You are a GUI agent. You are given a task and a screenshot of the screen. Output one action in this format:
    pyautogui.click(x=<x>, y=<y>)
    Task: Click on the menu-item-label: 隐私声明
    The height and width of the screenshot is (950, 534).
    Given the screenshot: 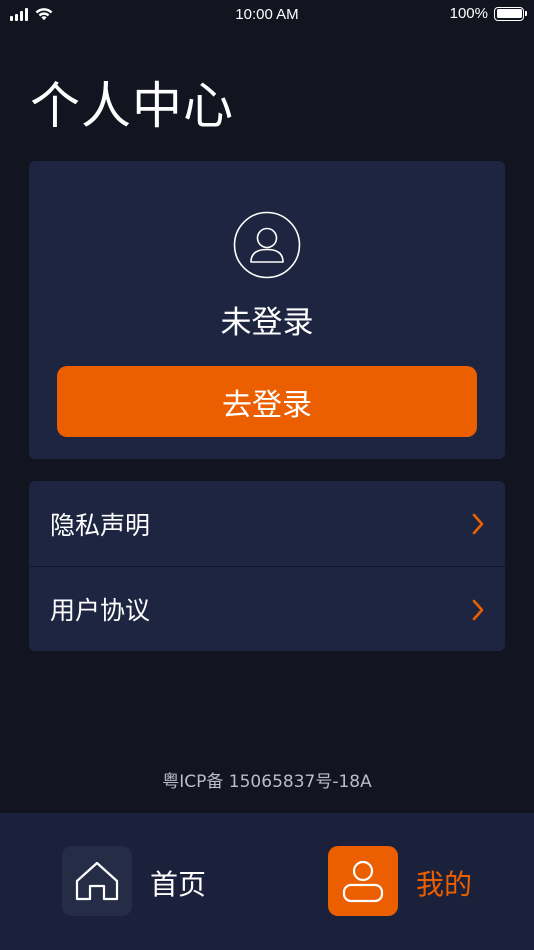 What is the action you would take?
    pyautogui.click(x=100, y=525)
    